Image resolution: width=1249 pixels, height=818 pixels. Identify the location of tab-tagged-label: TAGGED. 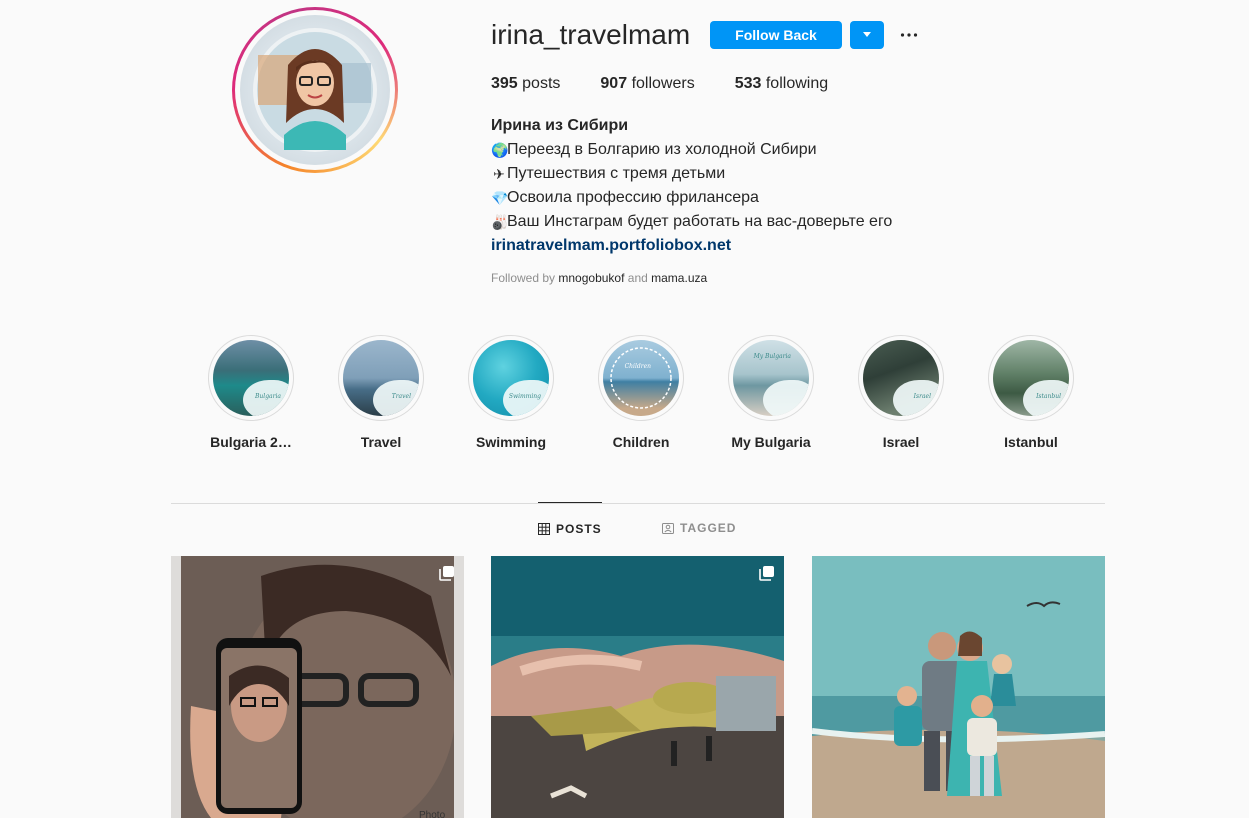
(708, 528).